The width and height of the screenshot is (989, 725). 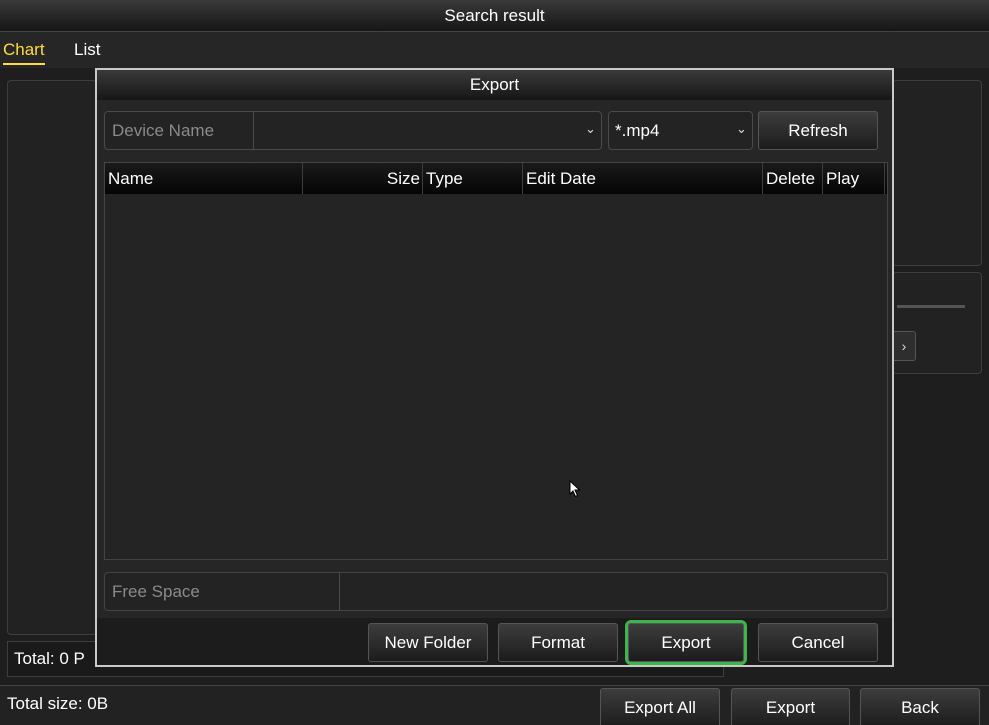 I want to click on format-button: Format, so click(x=558, y=642).